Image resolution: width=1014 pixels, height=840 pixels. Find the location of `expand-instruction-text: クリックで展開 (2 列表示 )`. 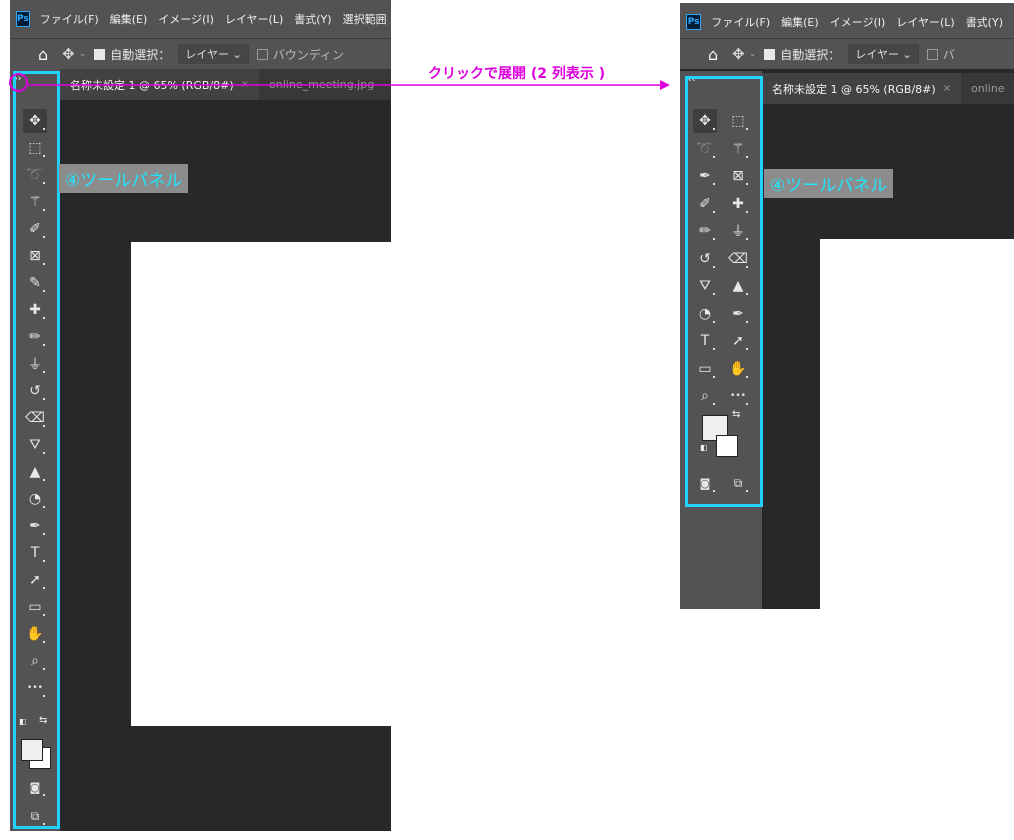

expand-instruction-text: クリックで展開 (2 列表示 ) is located at coordinates (517, 74).